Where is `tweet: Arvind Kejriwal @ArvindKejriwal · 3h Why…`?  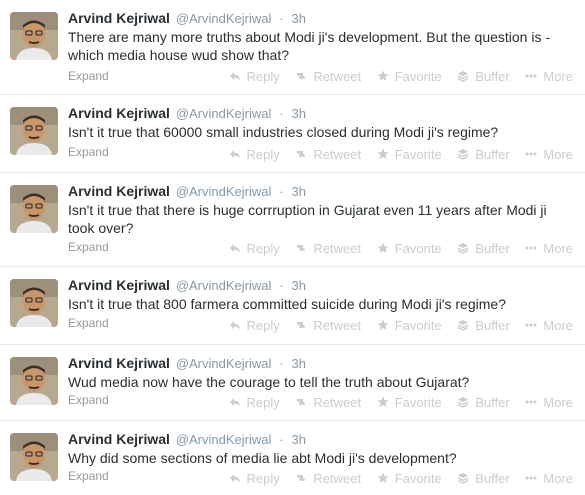
tweet: Arvind Kejriwal @ArvindKejriwal · 3h Why… is located at coordinates (292, 458).